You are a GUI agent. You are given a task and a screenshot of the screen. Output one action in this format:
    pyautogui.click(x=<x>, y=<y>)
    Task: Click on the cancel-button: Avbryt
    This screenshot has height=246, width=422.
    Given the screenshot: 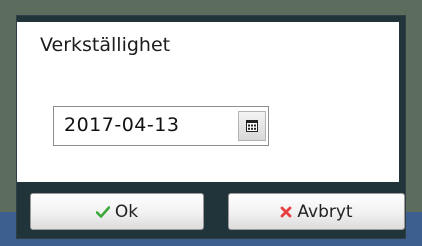 What is the action you would take?
    pyautogui.click(x=316, y=211)
    